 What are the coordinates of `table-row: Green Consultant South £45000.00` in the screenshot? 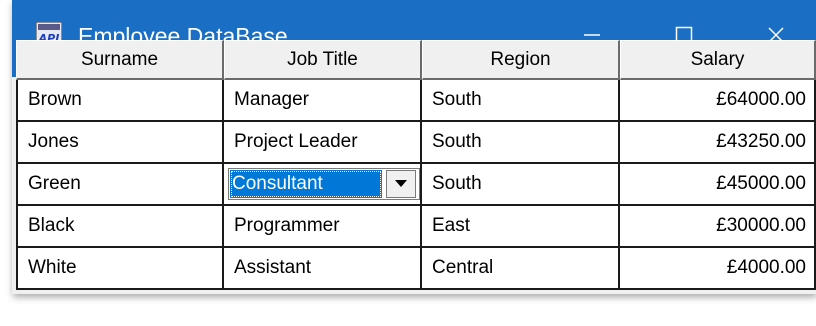 It's located at (416, 185).